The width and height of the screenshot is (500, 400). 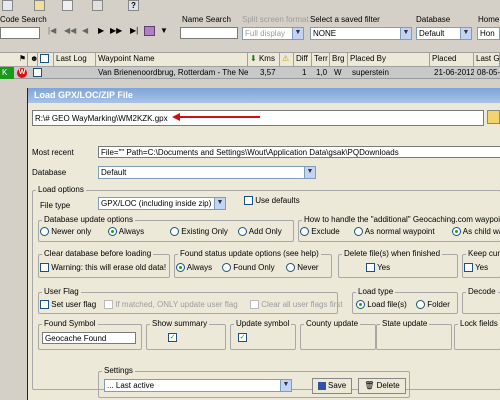 I want to click on found-symbol-input: Geocache Found, so click(x=89, y=338).